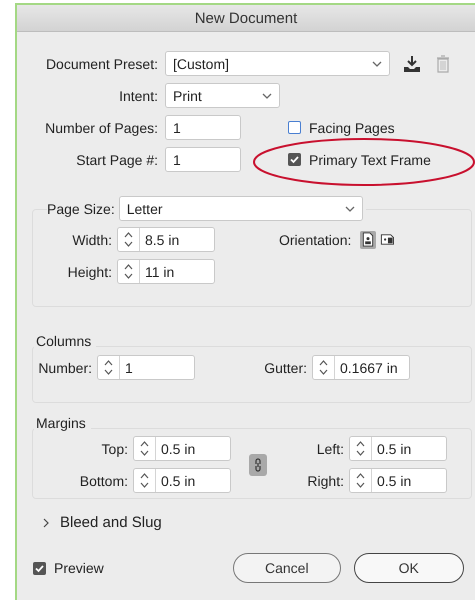  I want to click on field-label: Start Page #:, so click(116, 160).